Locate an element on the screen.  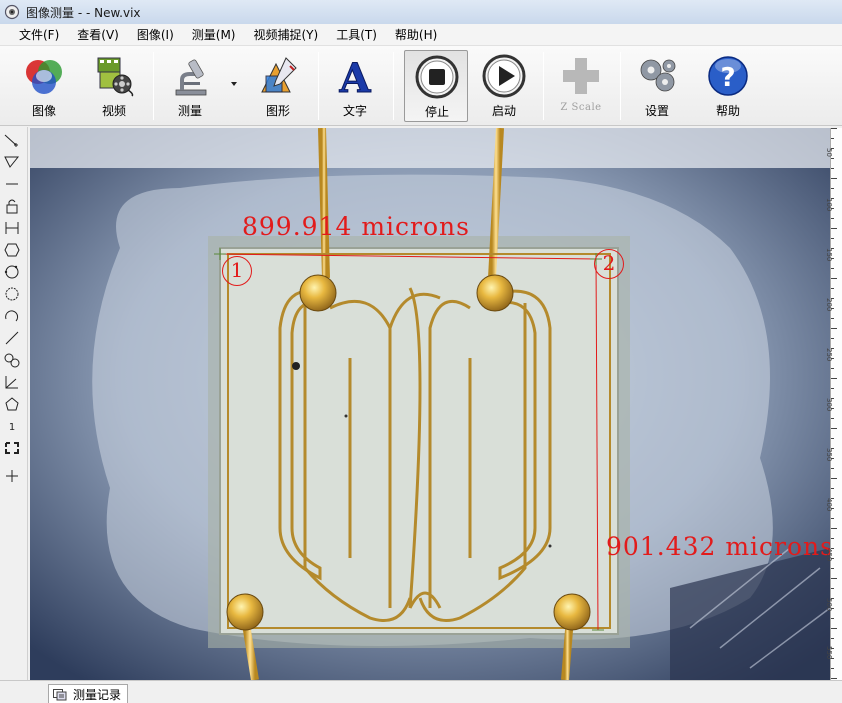
ruler-label: 400 is located at coordinates (829, 505).